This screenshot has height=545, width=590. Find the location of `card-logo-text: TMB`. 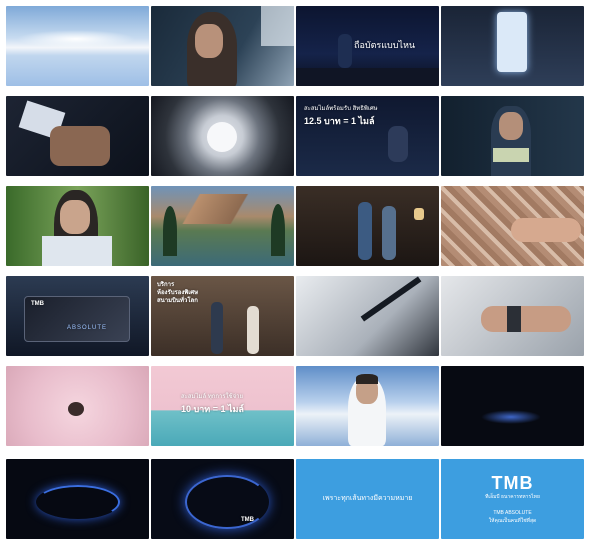

card-logo-text: TMB is located at coordinates (247, 520).